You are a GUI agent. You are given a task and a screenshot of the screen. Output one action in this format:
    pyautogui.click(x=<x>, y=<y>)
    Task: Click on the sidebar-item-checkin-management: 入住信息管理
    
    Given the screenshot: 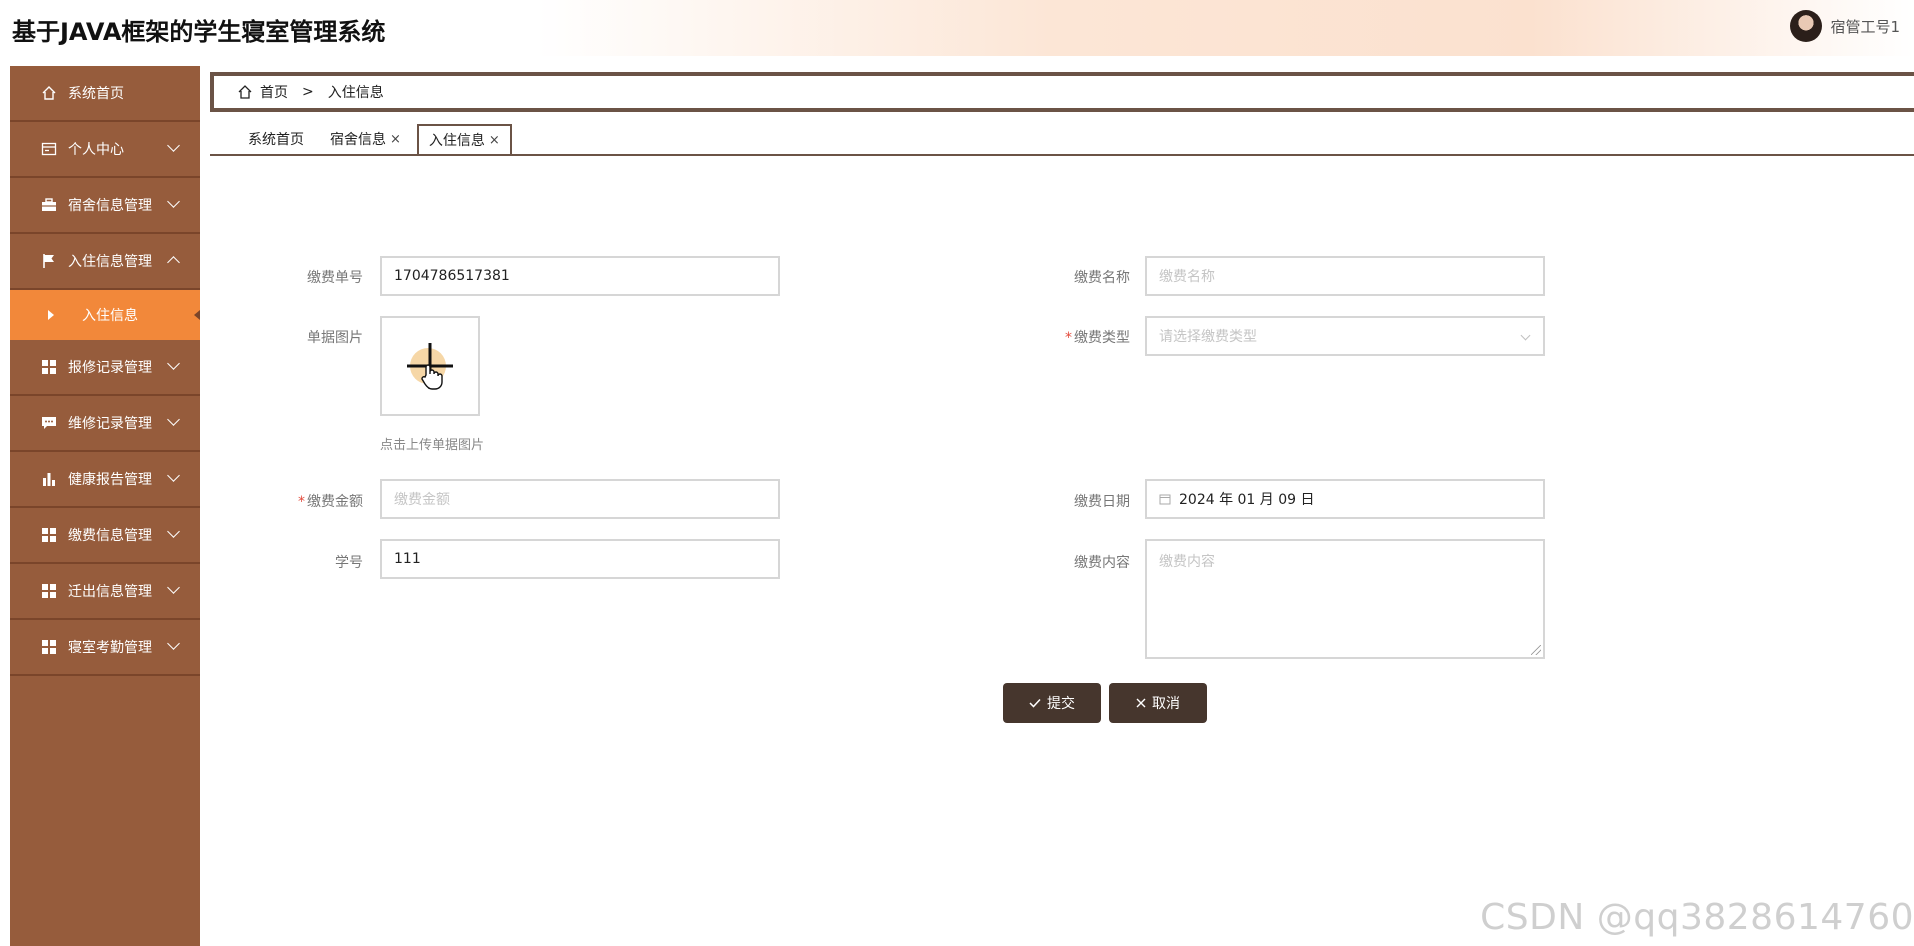 What is the action you would take?
    pyautogui.click(x=105, y=262)
    